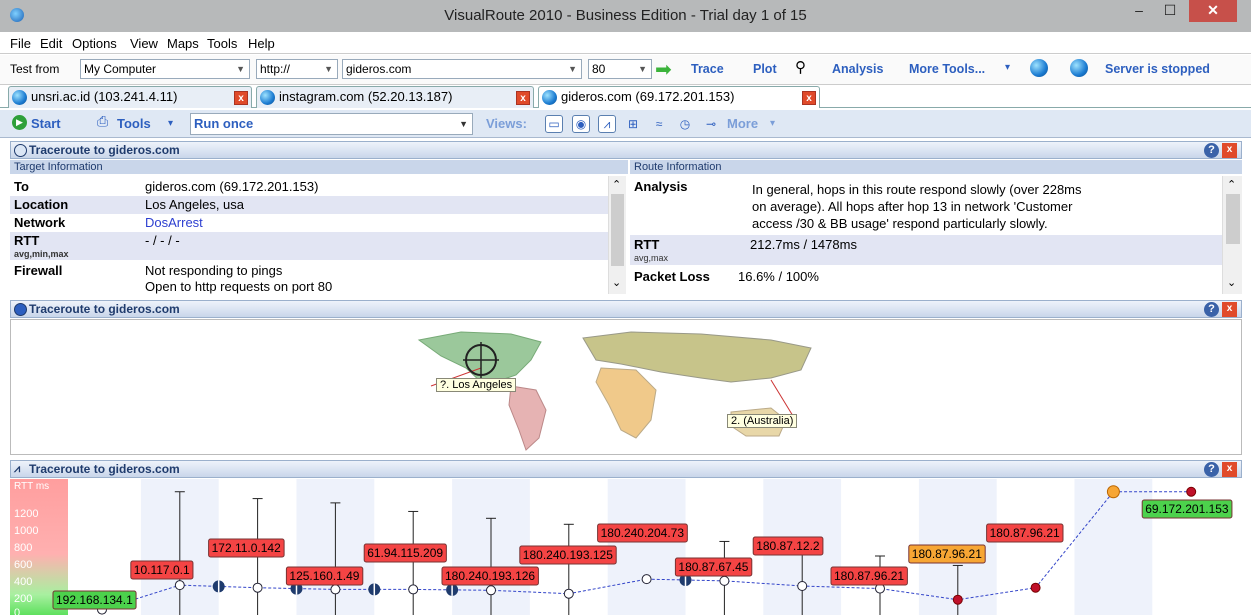 The height and width of the screenshot is (615, 1251). What do you see at coordinates (17, 469) in the screenshot?
I see `graph-view-icon: ⩘` at bounding box center [17, 469].